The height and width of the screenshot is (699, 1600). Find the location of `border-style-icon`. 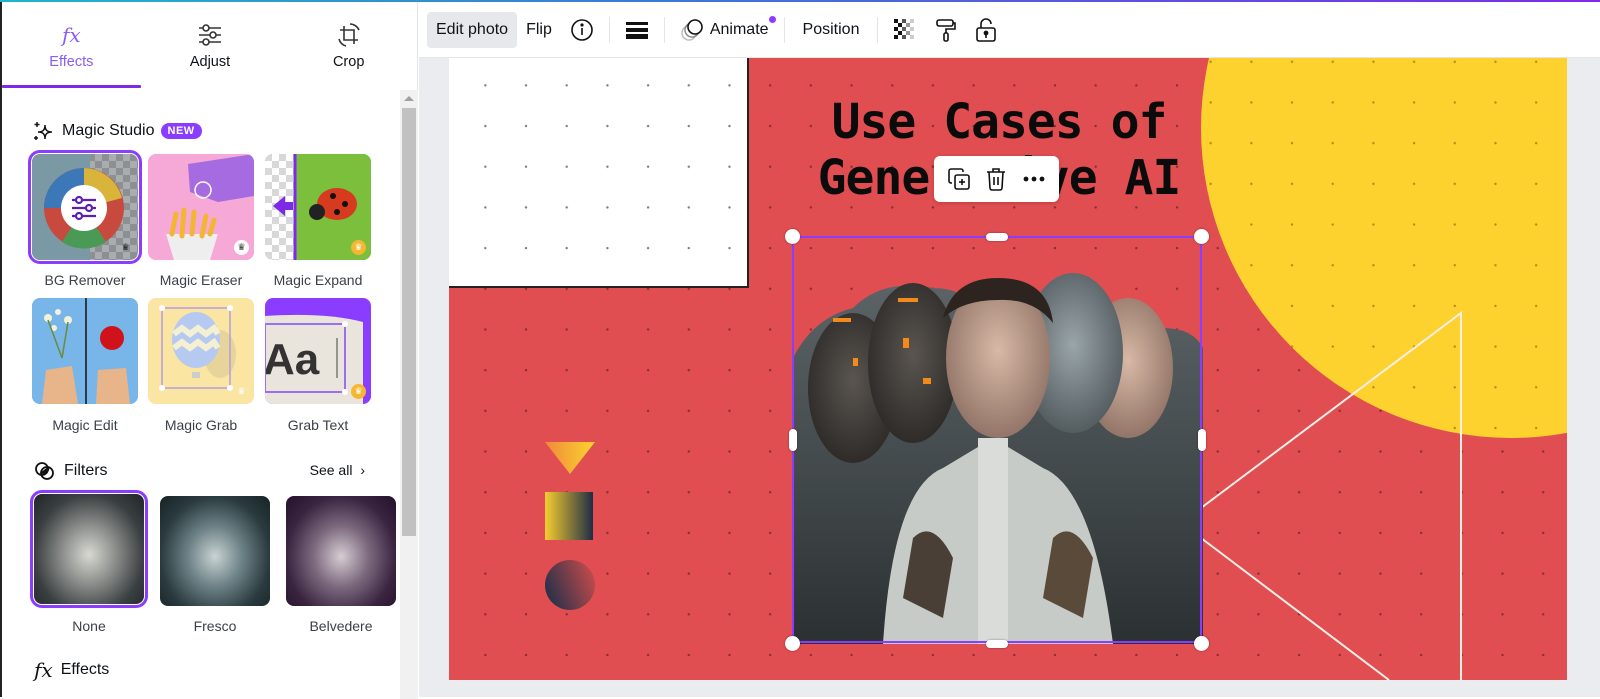

border-style-icon is located at coordinates (636, 30).